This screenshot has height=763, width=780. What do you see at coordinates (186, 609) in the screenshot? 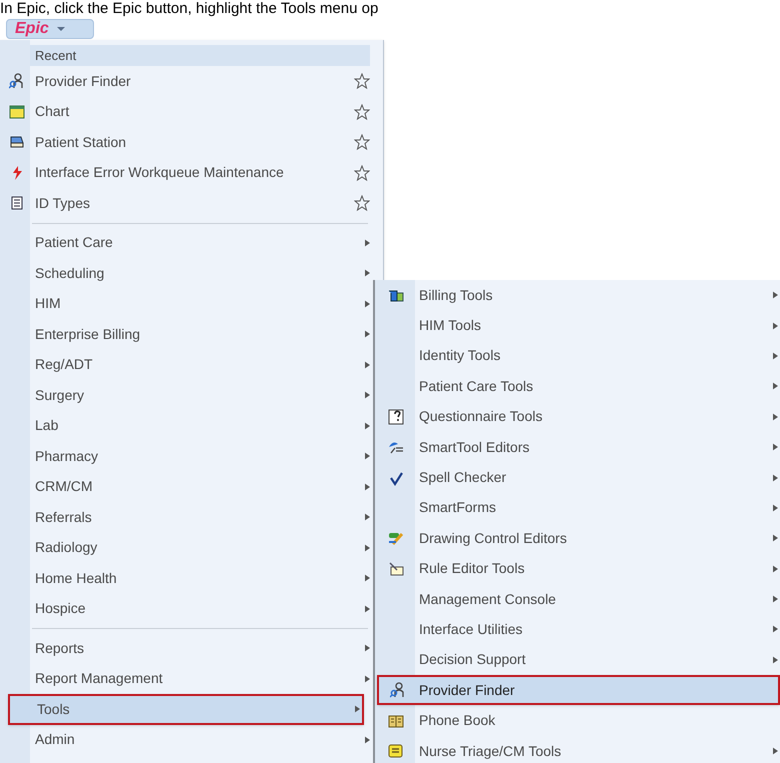
I see `menu-item: Hospice` at bounding box center [186, 609].